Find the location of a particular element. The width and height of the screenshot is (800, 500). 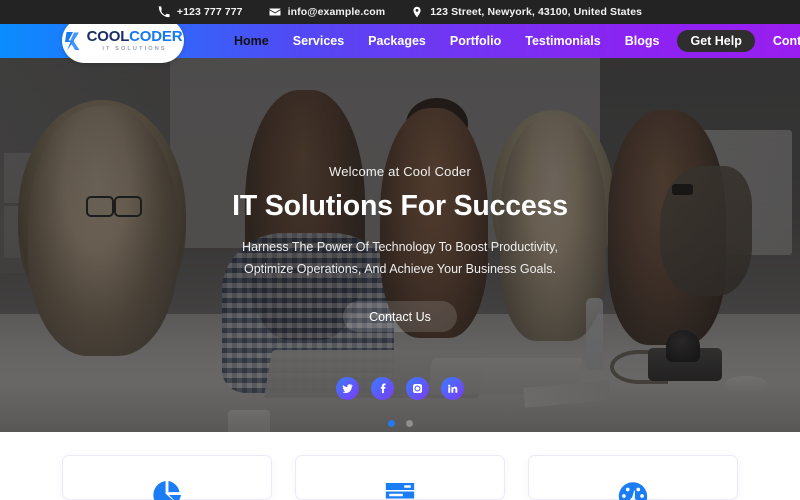

nav-item-portfolio: Portfolio is located at coordinates (475, 41).